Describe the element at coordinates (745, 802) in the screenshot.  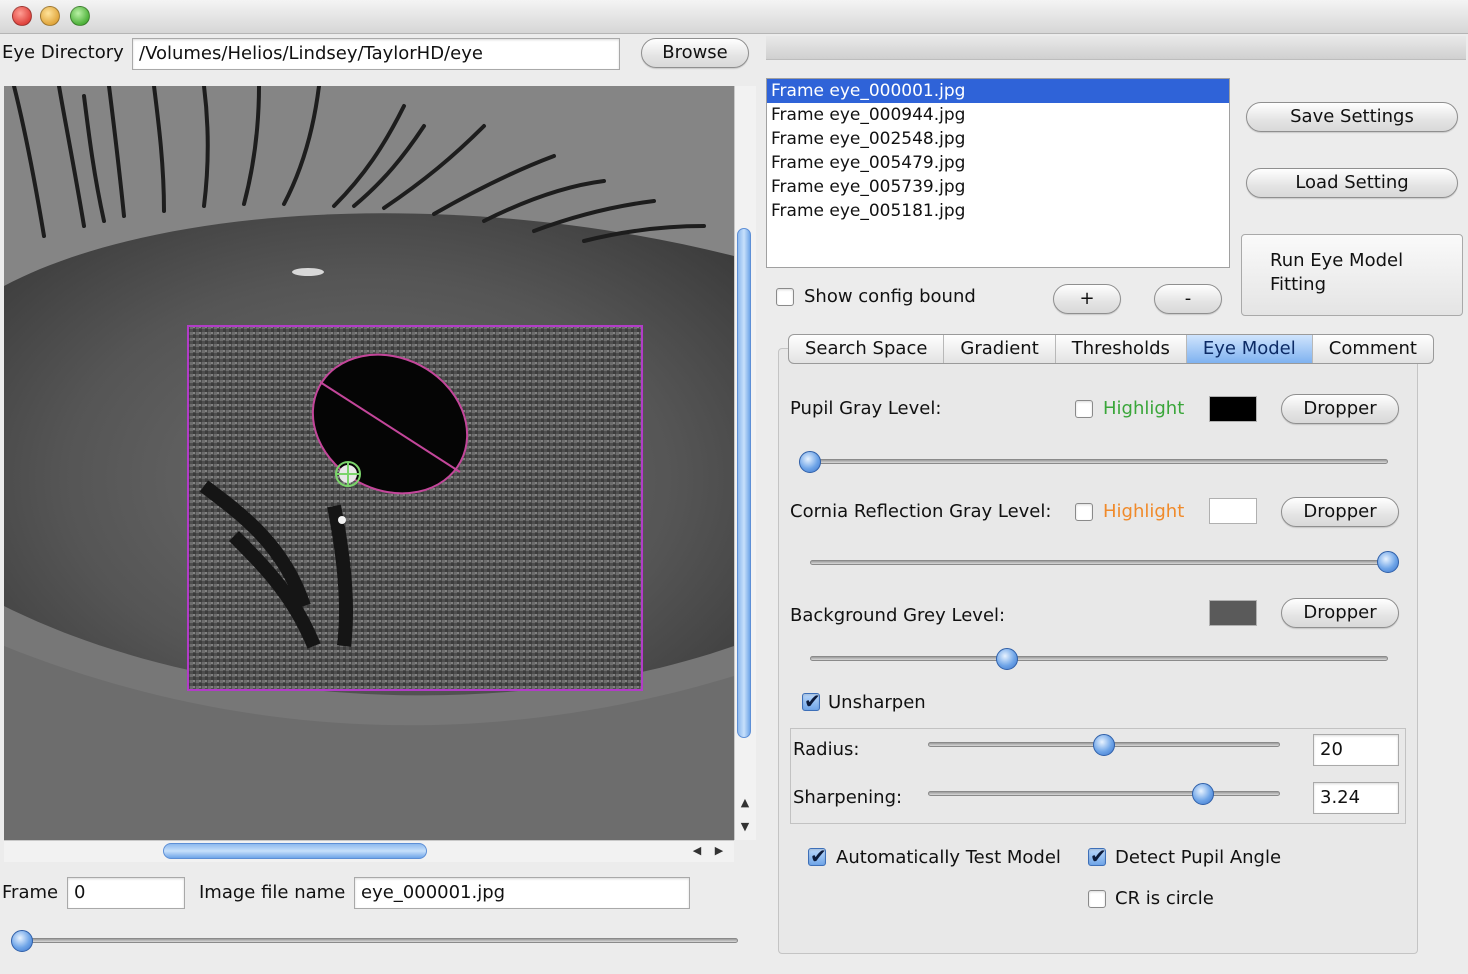
I see `scroll-up-icon: ▲` at that location.